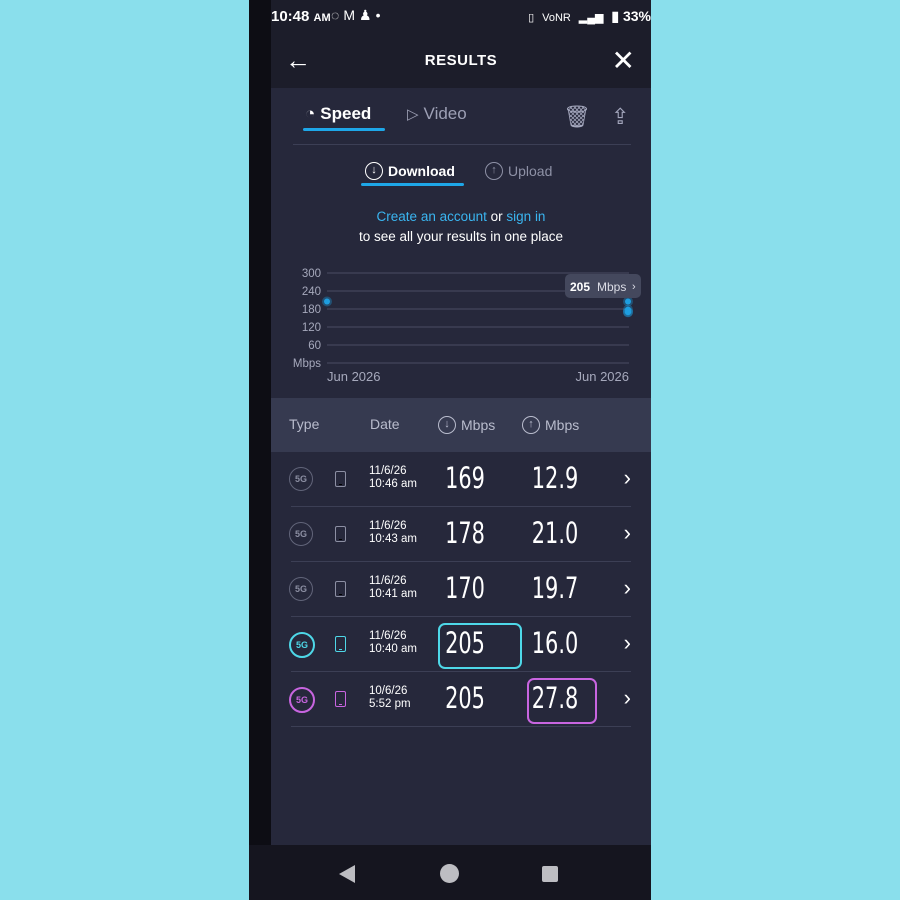 The image size is (900, 900). I want to click on table-row: 5G 11/6/26 10:41 am 170 19.7 ›, so click(460, 589).